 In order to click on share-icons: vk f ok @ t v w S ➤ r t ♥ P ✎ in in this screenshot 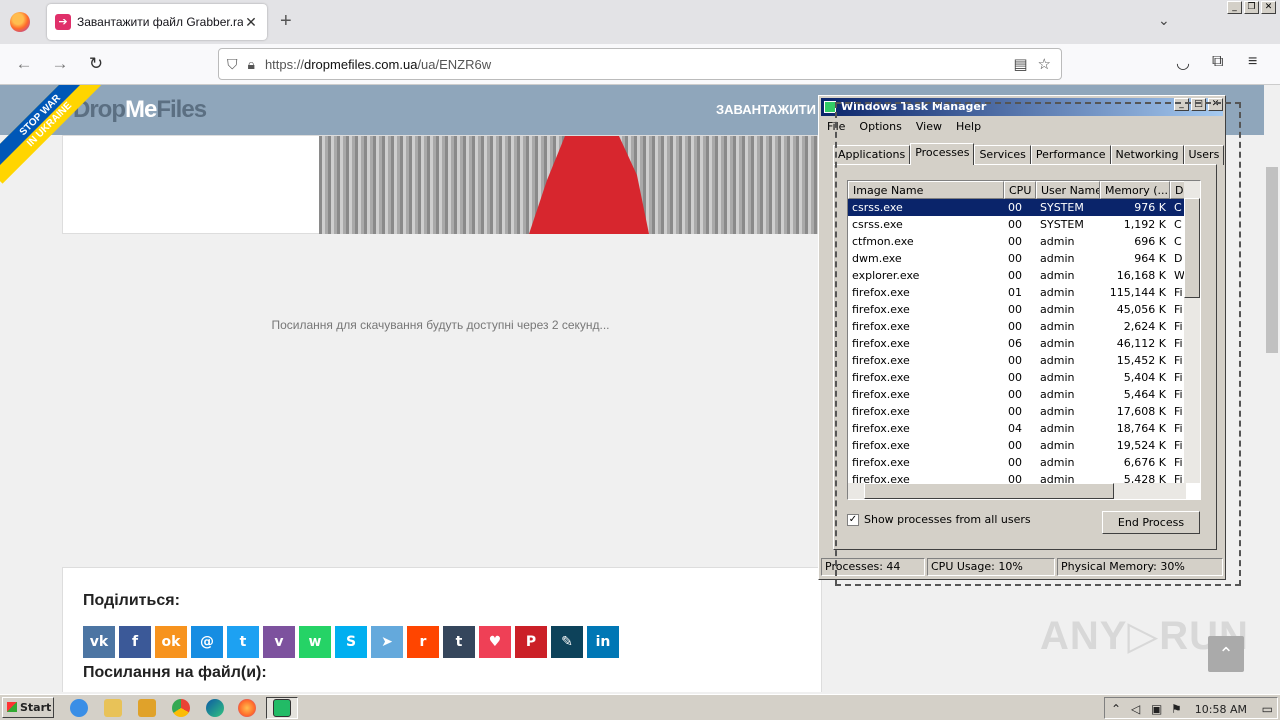, I will do `click(351, 642)`.